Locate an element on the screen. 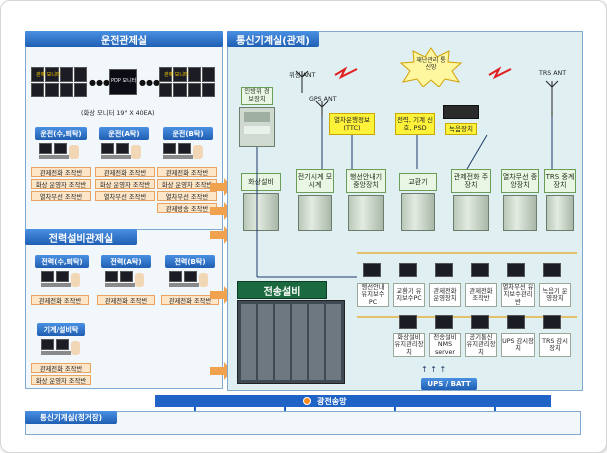 This screenshot has width=607, height=453. ops-0-item-0: 관제전화 조작반 is located at coordinates (61, 172).